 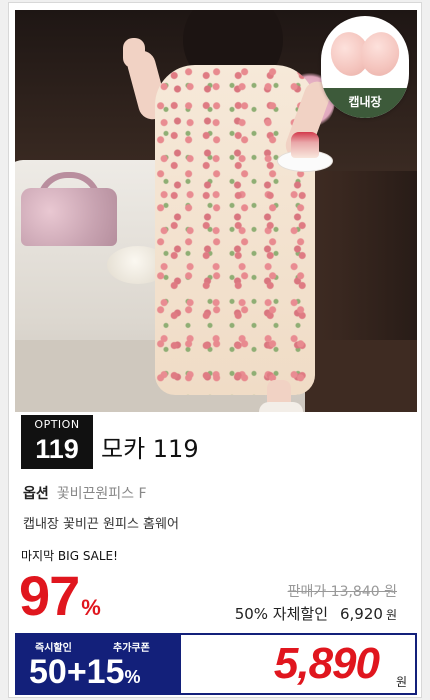 I want to click on option-line: 옵션 꽃비끈원피스 F, so click(x=85, y=493).